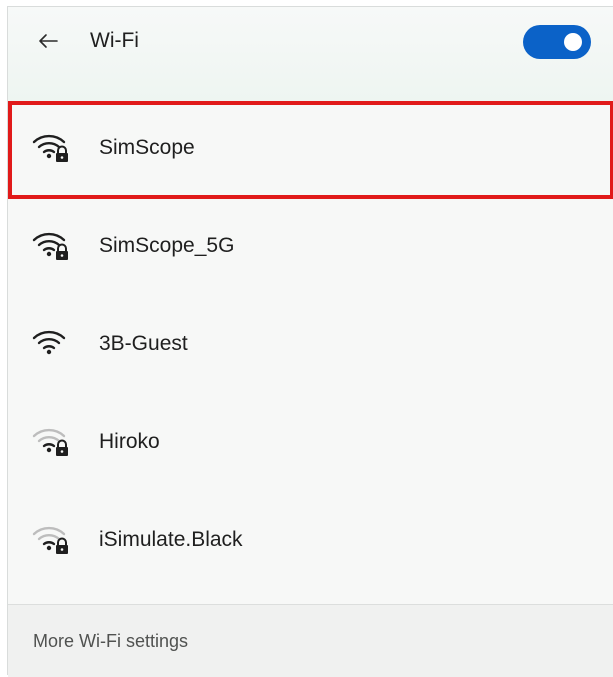 The image size is (613, 677). Describe the element at coordinates (167, 245) in the screenshot. I see `network-name: SimScope_5G` at that location.